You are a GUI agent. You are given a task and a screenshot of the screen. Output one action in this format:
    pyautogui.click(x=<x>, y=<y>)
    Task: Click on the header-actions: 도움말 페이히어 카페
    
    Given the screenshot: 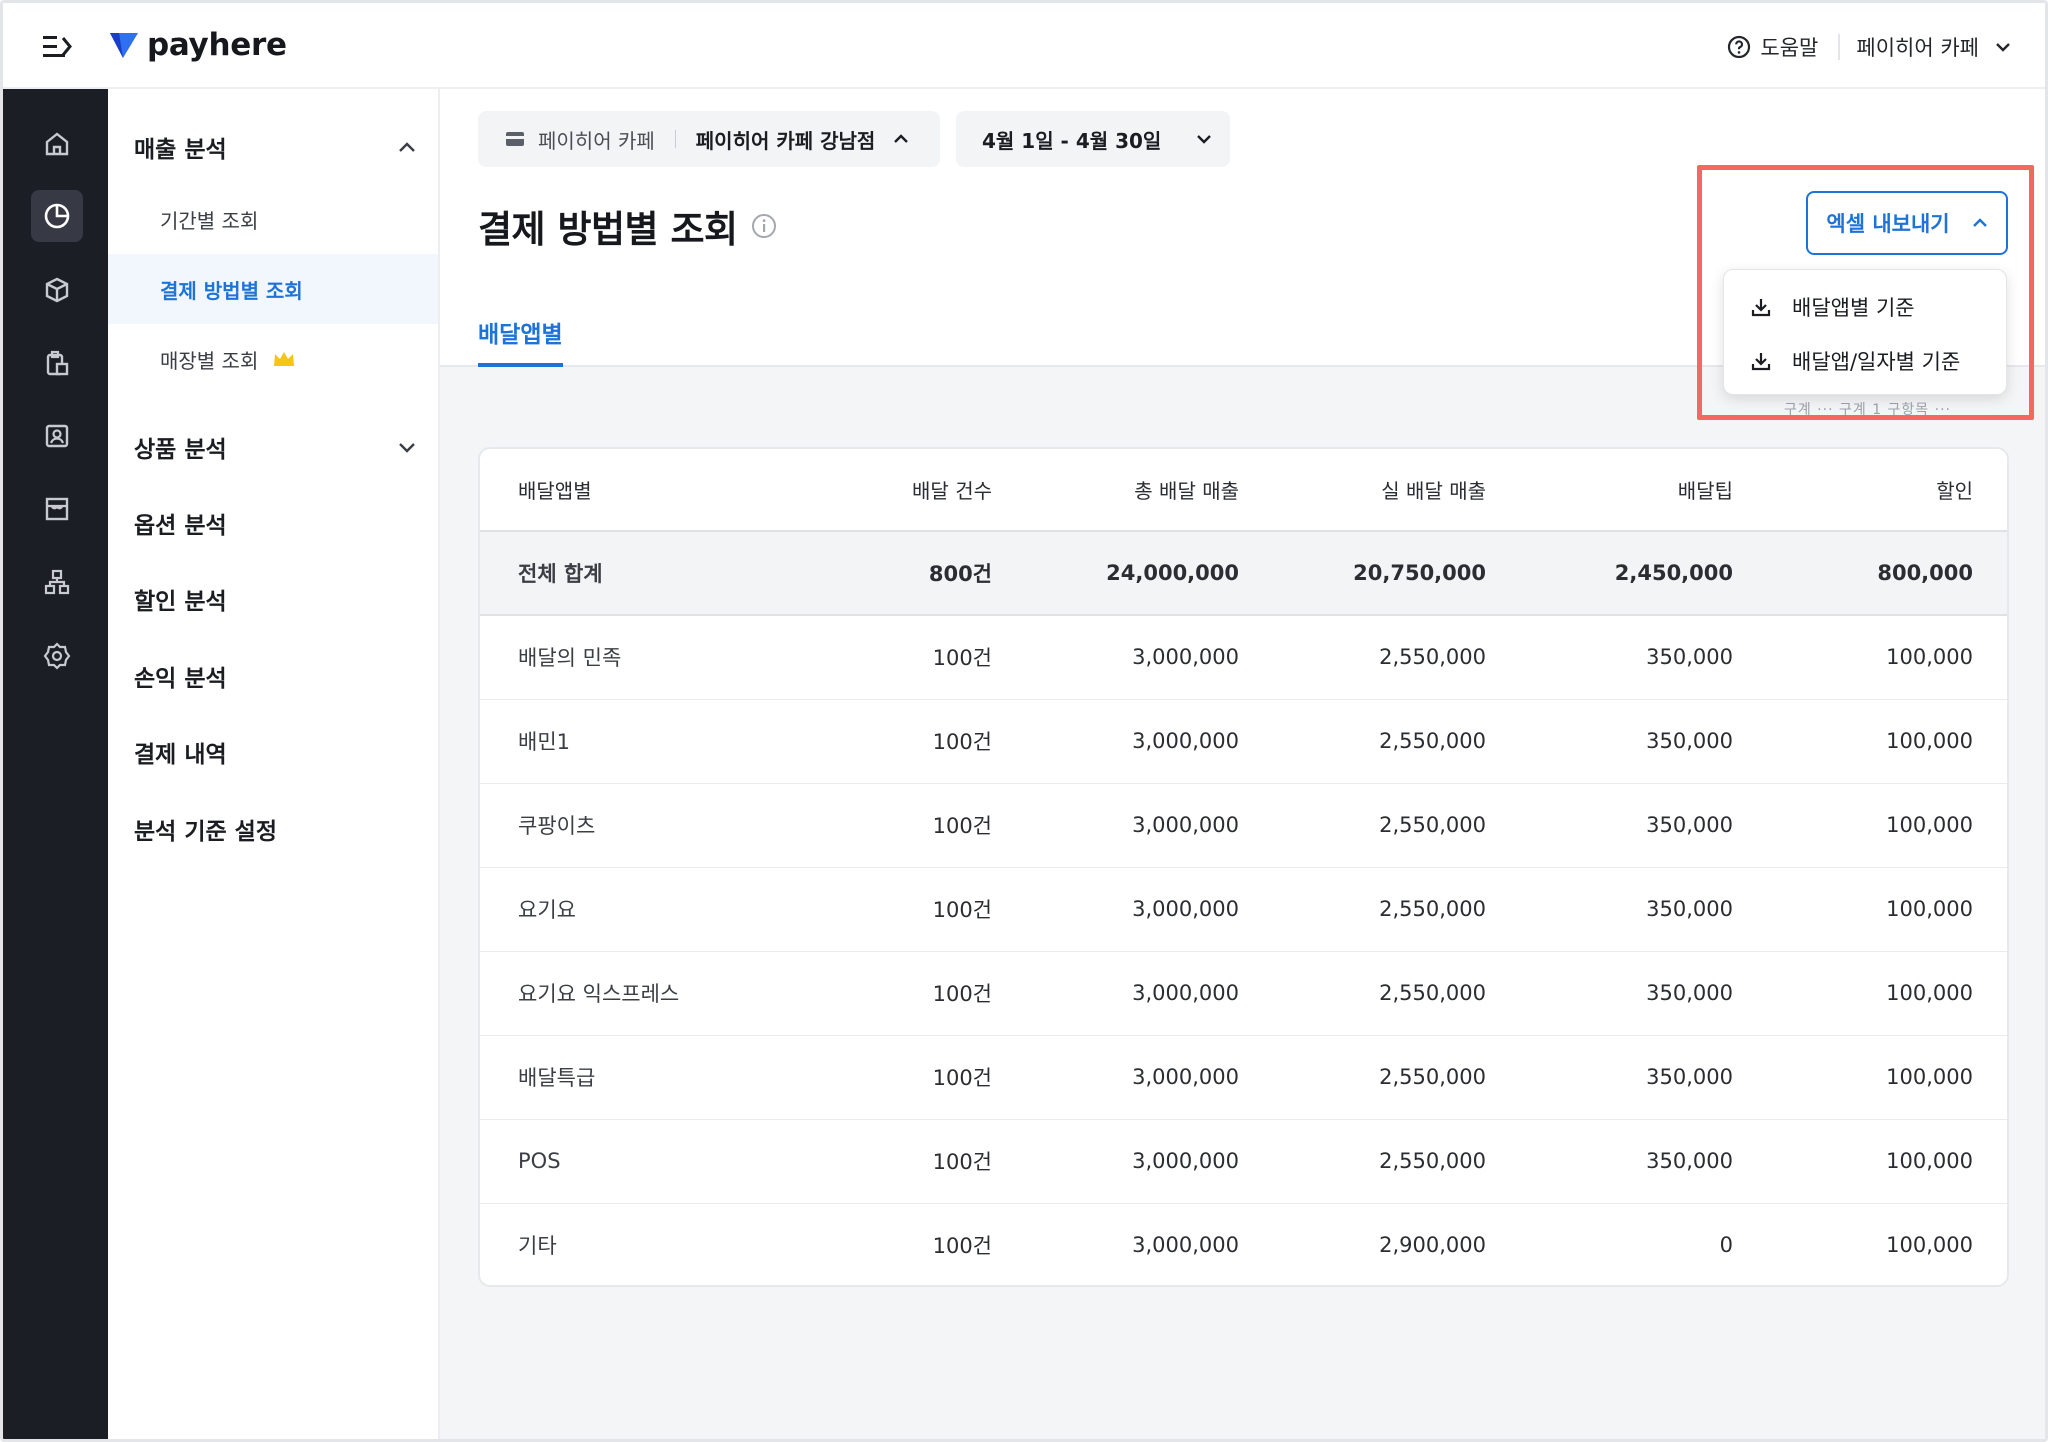 What is the action you would take?
    pyautogui.click(x=1869, y=47)
    